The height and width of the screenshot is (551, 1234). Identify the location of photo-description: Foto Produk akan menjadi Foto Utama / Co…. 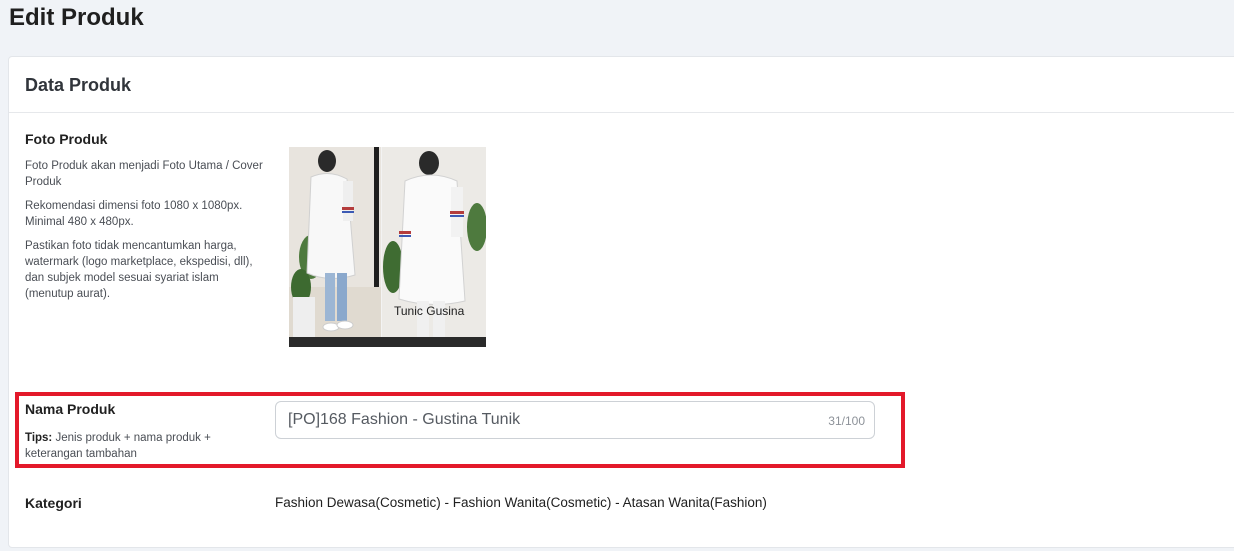
(145, 234).